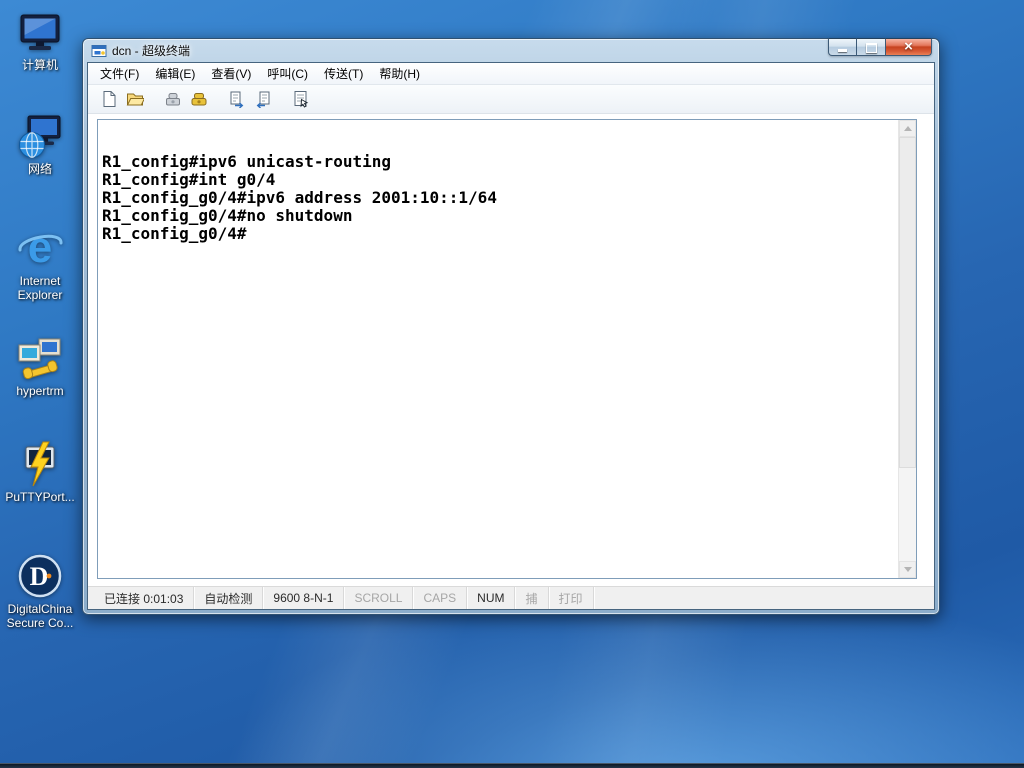 The width and height of the screenshot is (1024, 768). What do you see at coordinates (229, 598) in the screenshot?
I see `status-autodetect: 自动检测` at bounding box center [229, 598].